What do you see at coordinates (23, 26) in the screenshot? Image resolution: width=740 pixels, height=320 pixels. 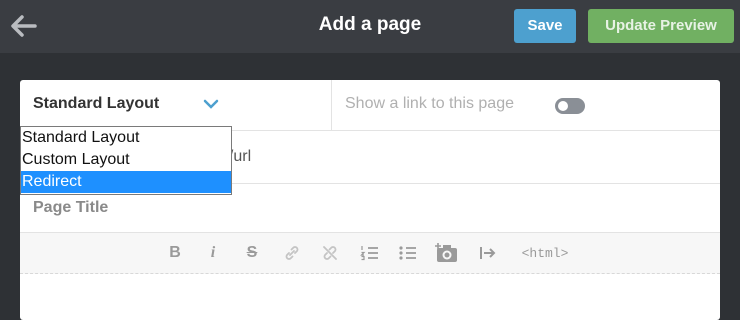 I see `back-arrow-icon` at bounding box center [23, 26].